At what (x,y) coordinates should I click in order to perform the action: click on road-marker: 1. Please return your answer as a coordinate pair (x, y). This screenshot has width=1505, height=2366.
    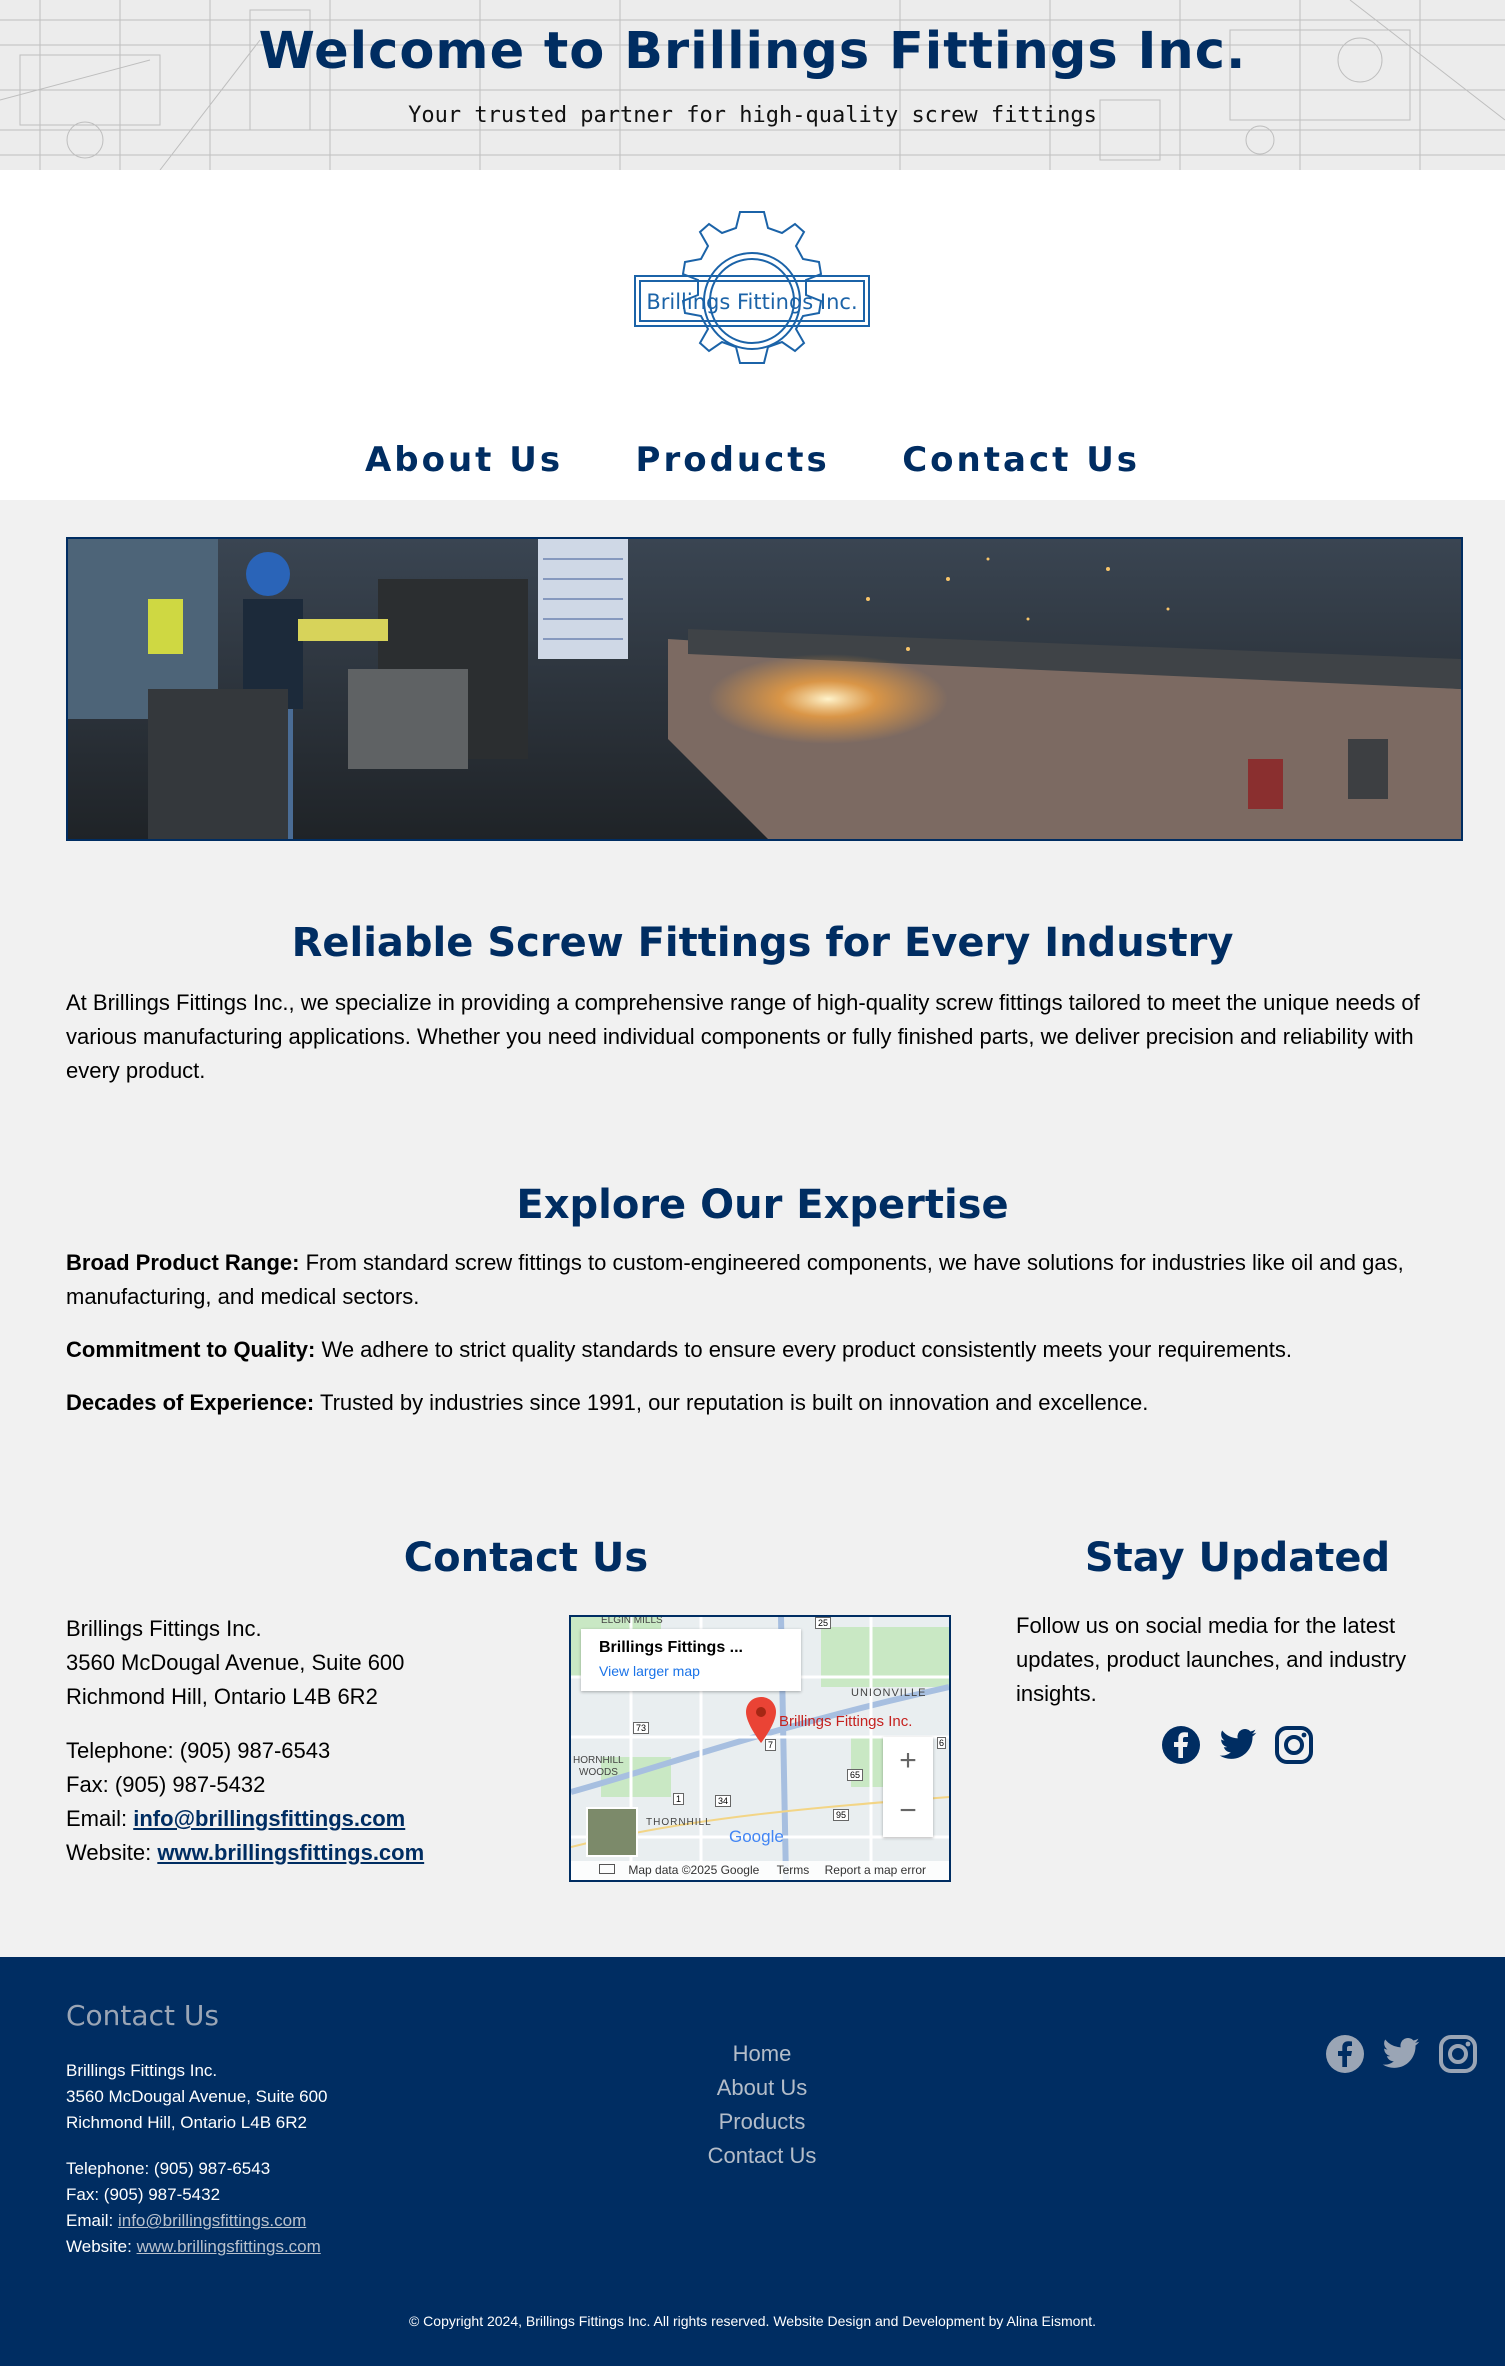
    Looking at the image, I should click on (679, 1799).